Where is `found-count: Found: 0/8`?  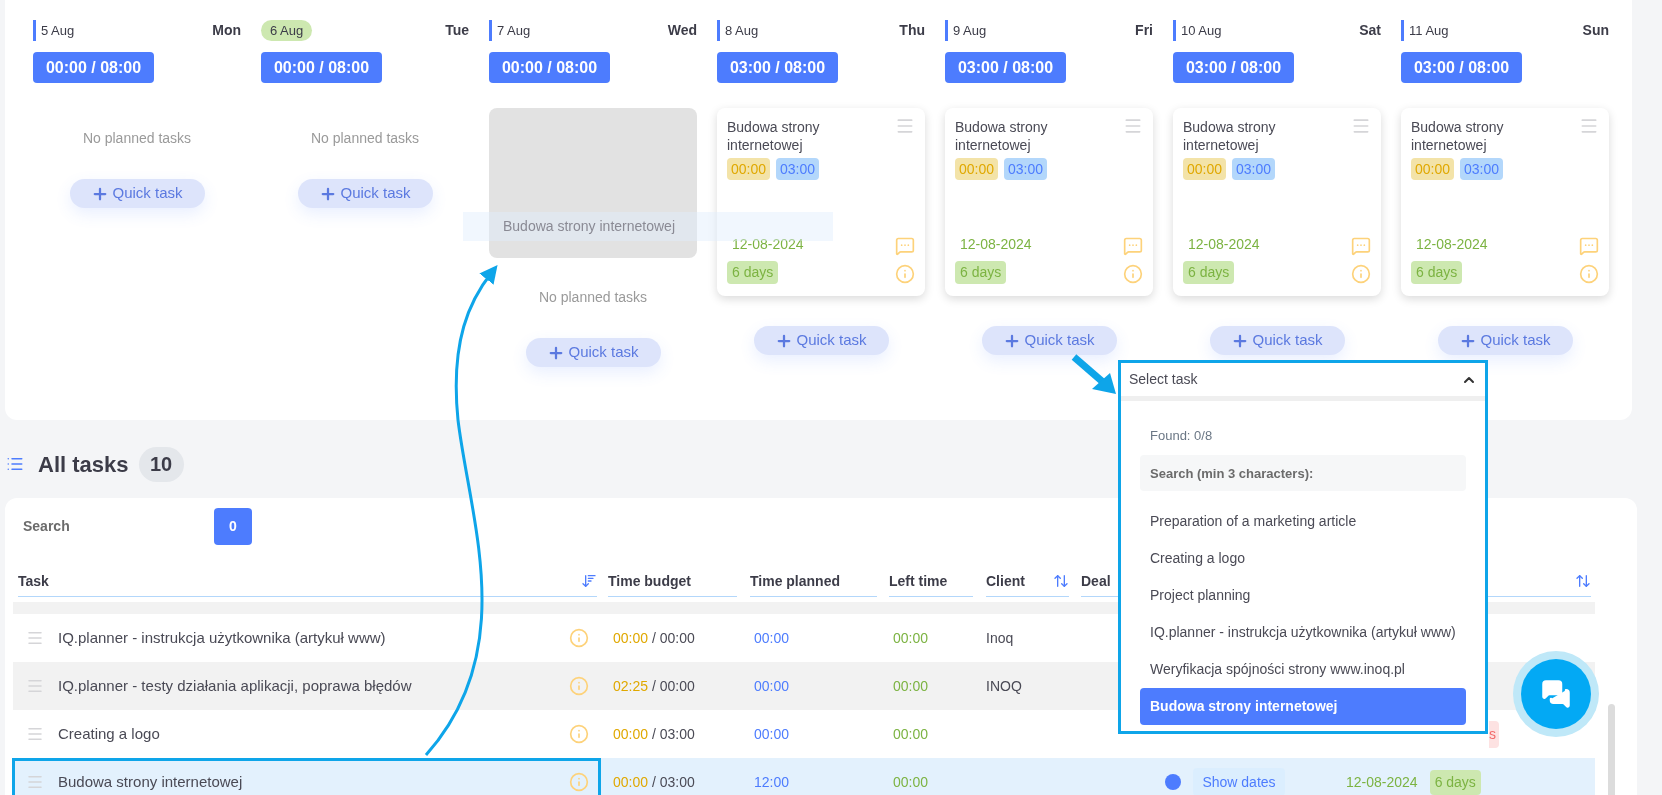
found-count: Found: 0/8 is located at coordinates (1181, 435).